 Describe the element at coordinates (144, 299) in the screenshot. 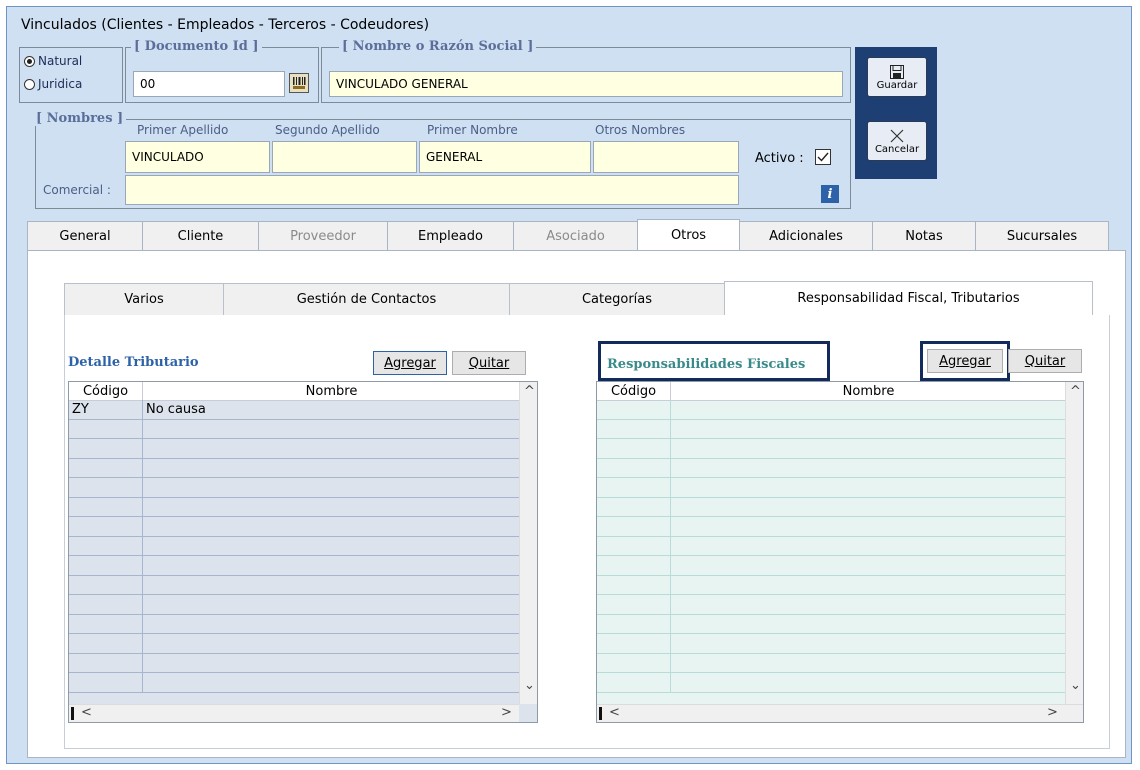

I see `subtab-varios: Varios` at that location.